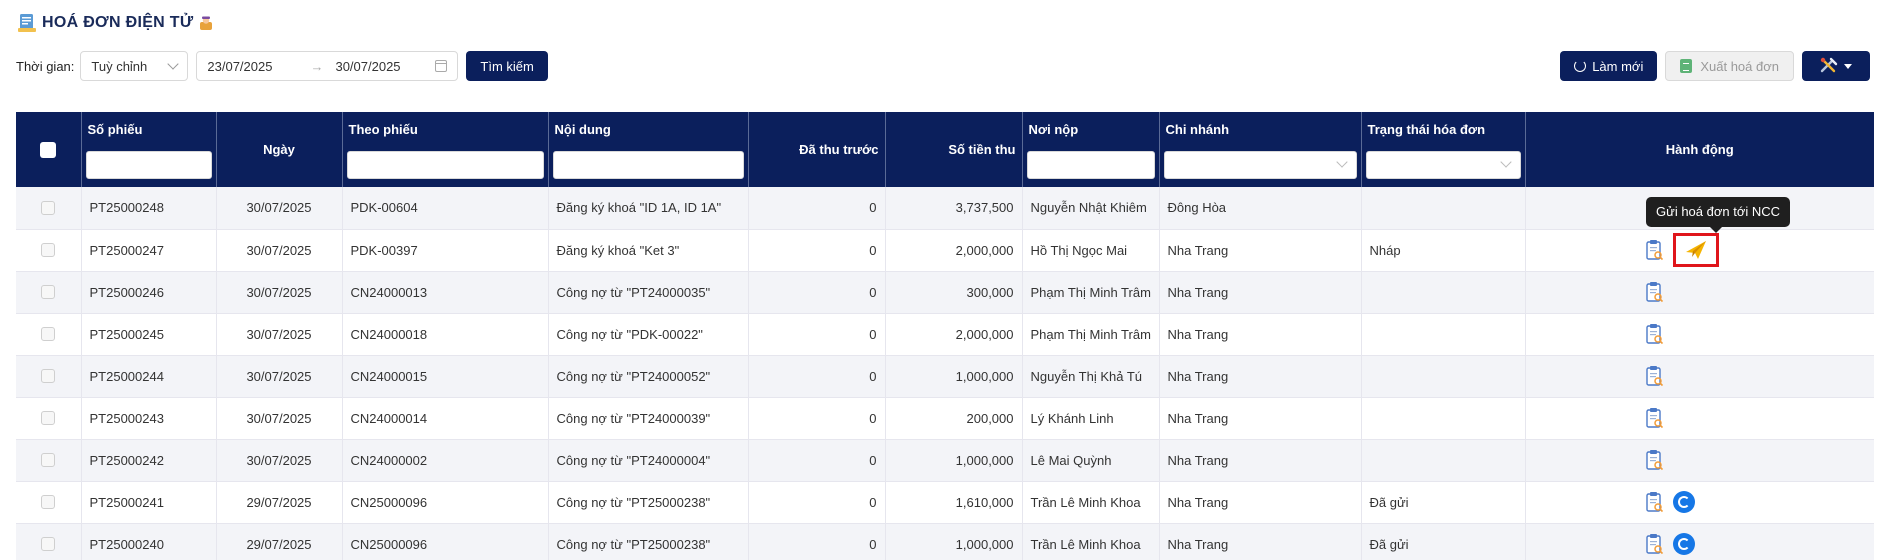 This screenshot has height=560, width=1878. What do you see at coordinates (954, 376) in the screenshot?
I see `cell-so-tien-thu: 1,000,000` at bounding box center [954, 376].